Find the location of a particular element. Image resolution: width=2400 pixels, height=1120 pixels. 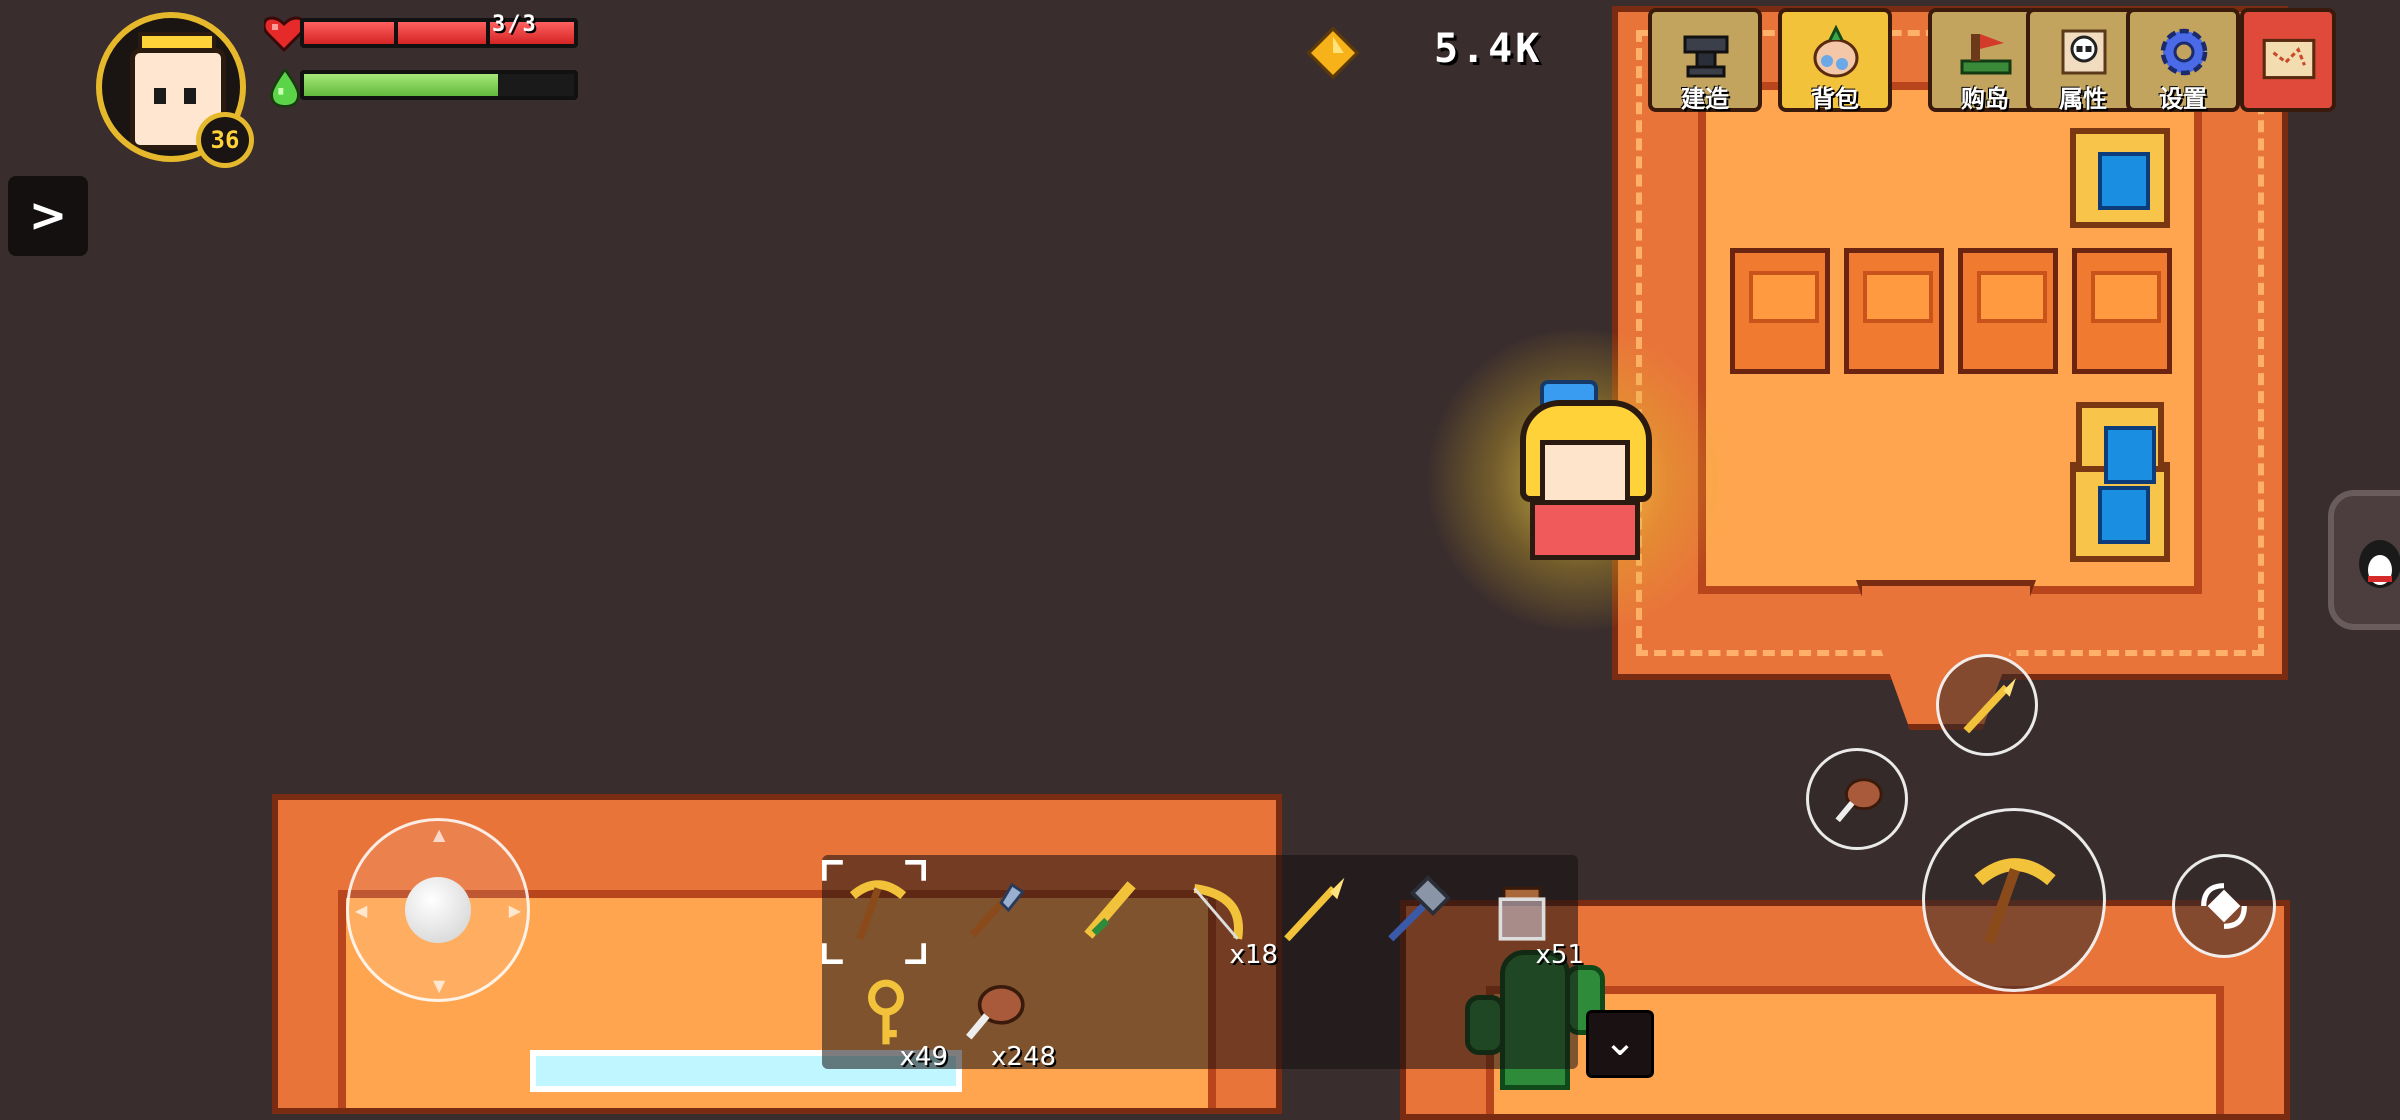

attributes-button: 属性 is located at coordinates (2083, 60).